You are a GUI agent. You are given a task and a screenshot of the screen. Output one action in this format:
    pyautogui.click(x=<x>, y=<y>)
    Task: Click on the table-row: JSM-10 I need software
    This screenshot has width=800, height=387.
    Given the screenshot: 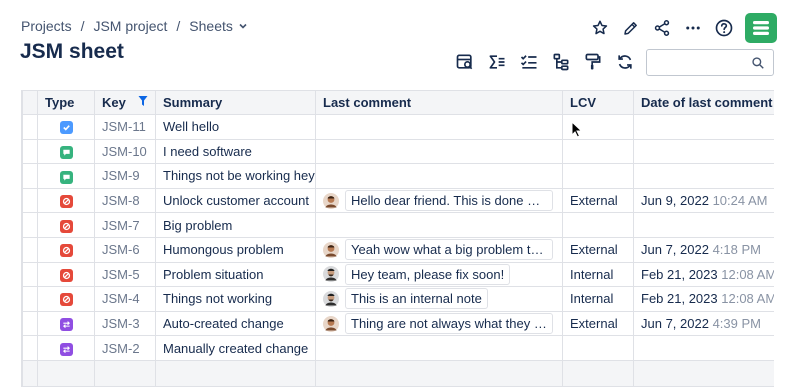 What is the action you would take?
    pyautogui.click(x=398, y=151)
    